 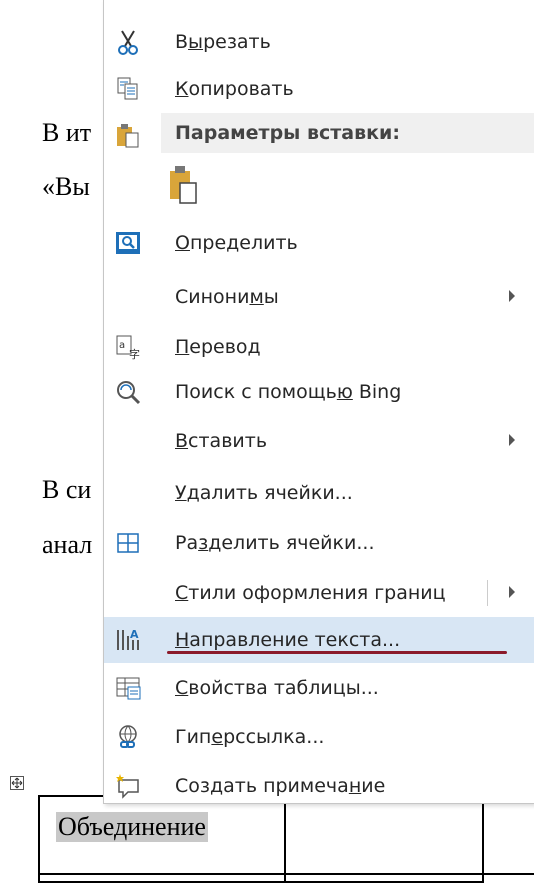 I want to click on menu-item-copy: Копировать, so click(x=319, y=89).